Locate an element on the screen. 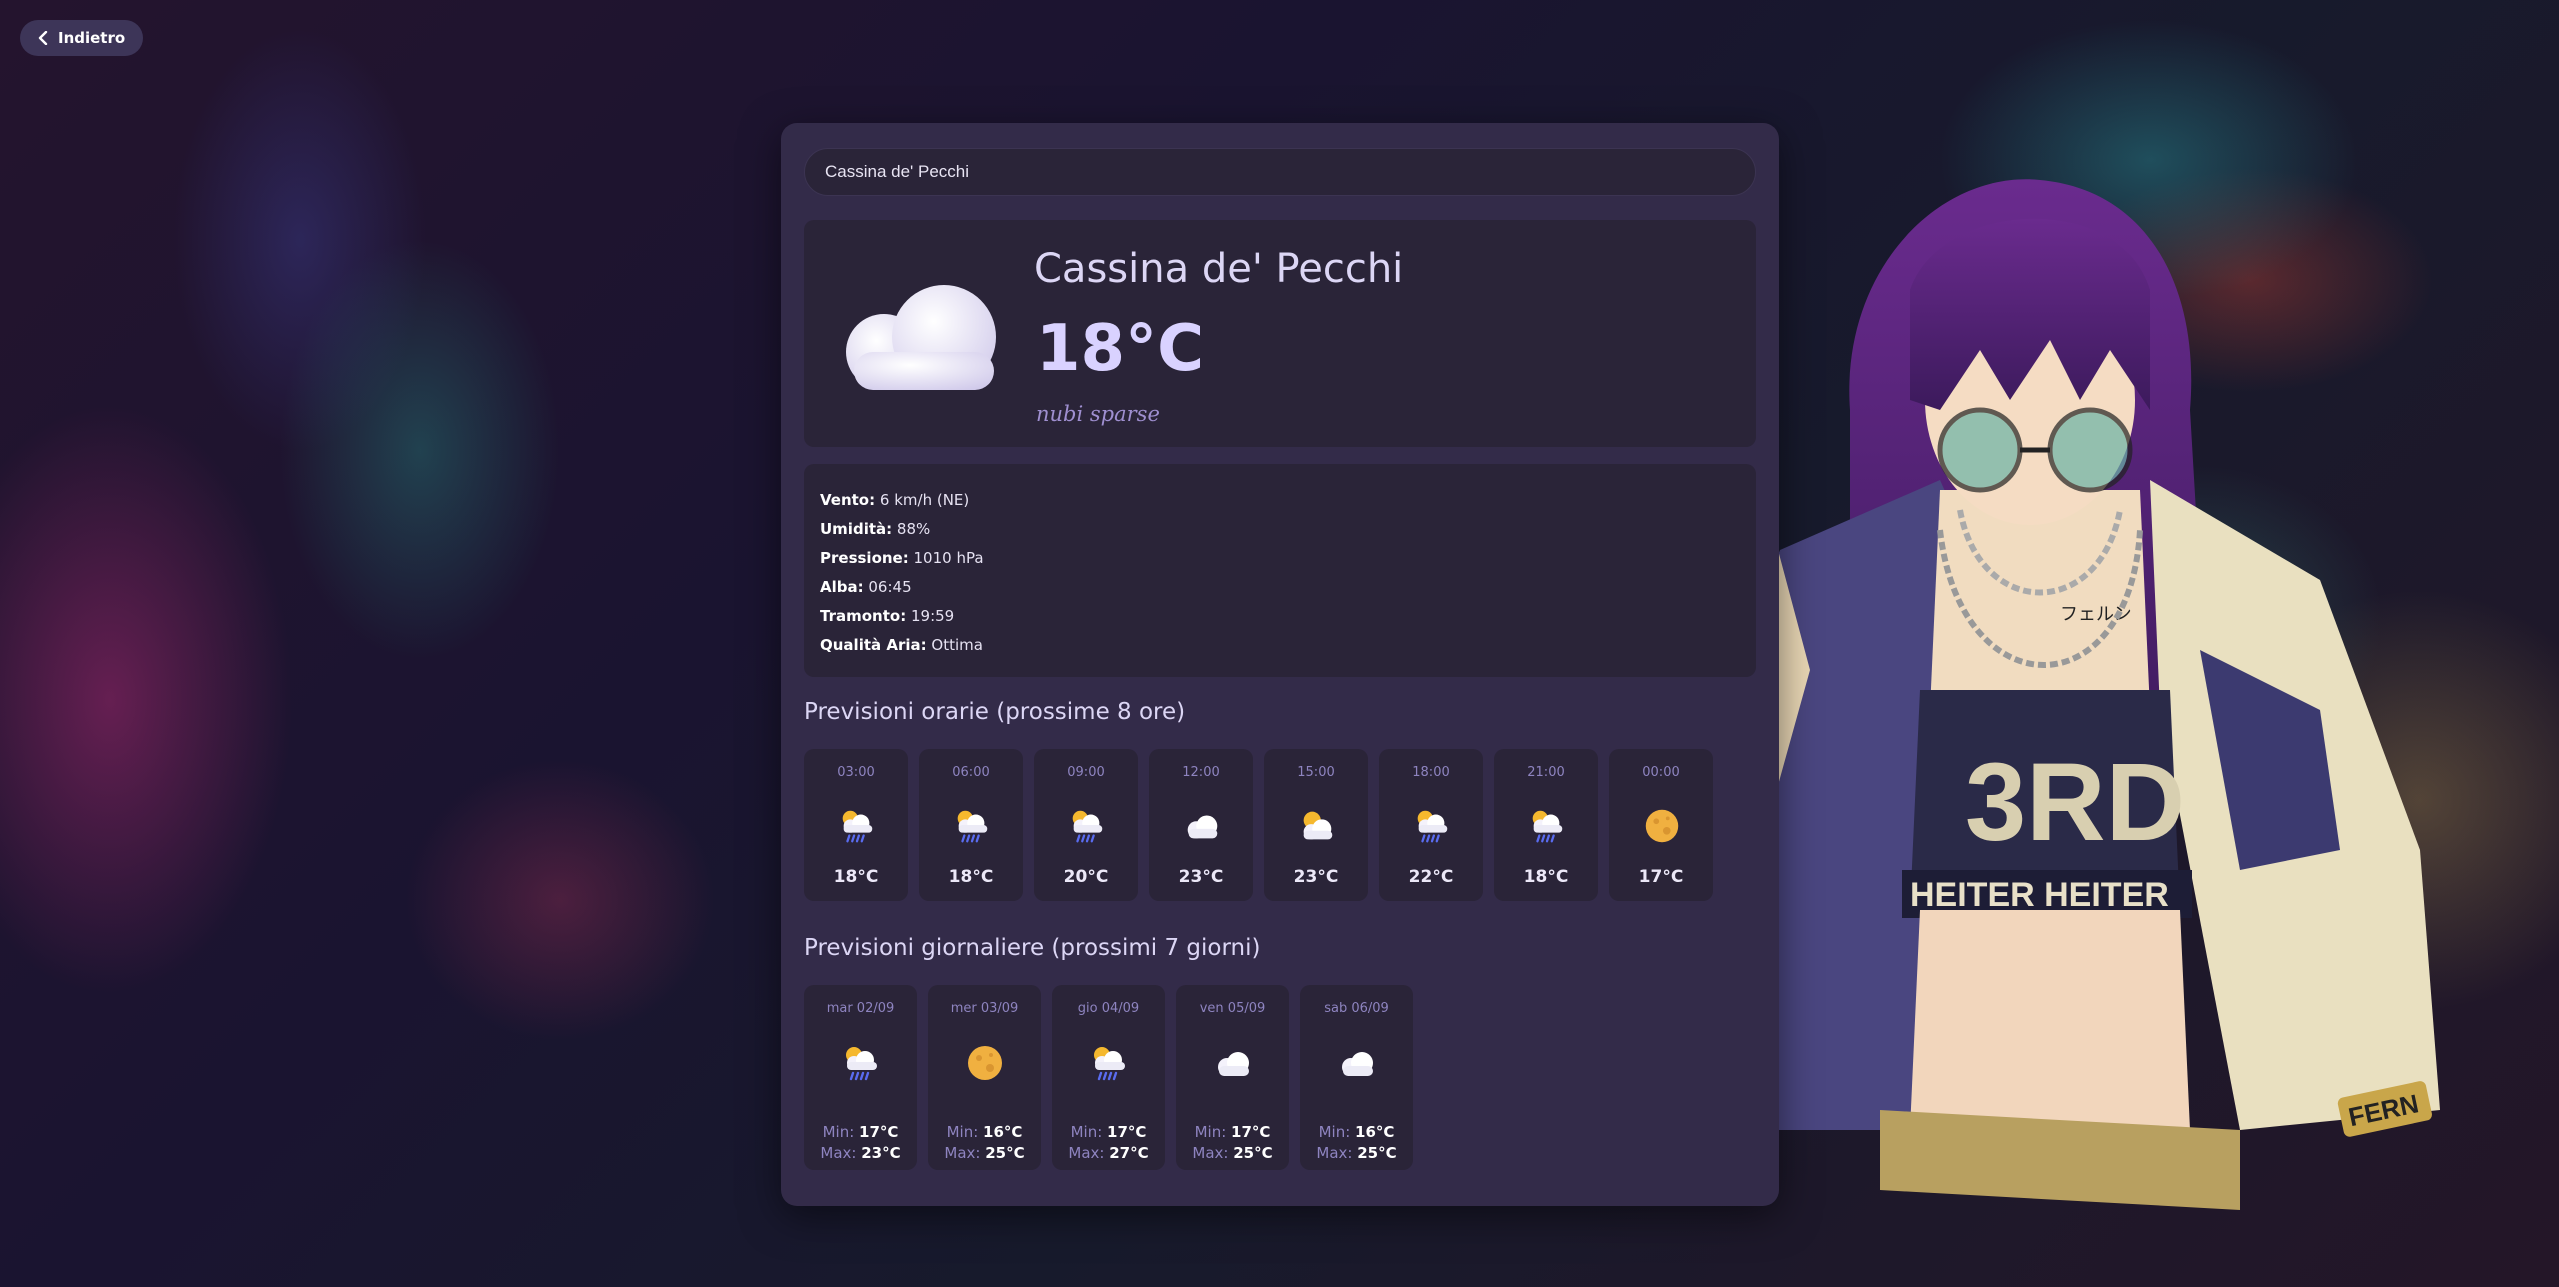 This screenshot has height=1287, width=2559. hourly-card: 03:00 18°C is located at coordinates (856, 825).